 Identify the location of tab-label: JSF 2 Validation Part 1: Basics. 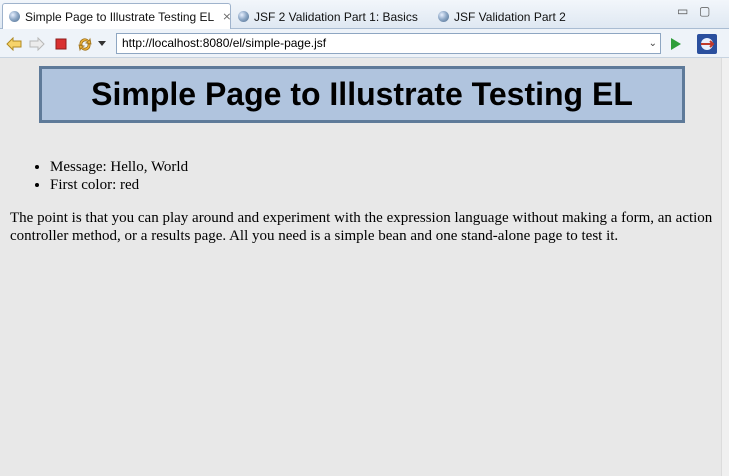
(336, 16).